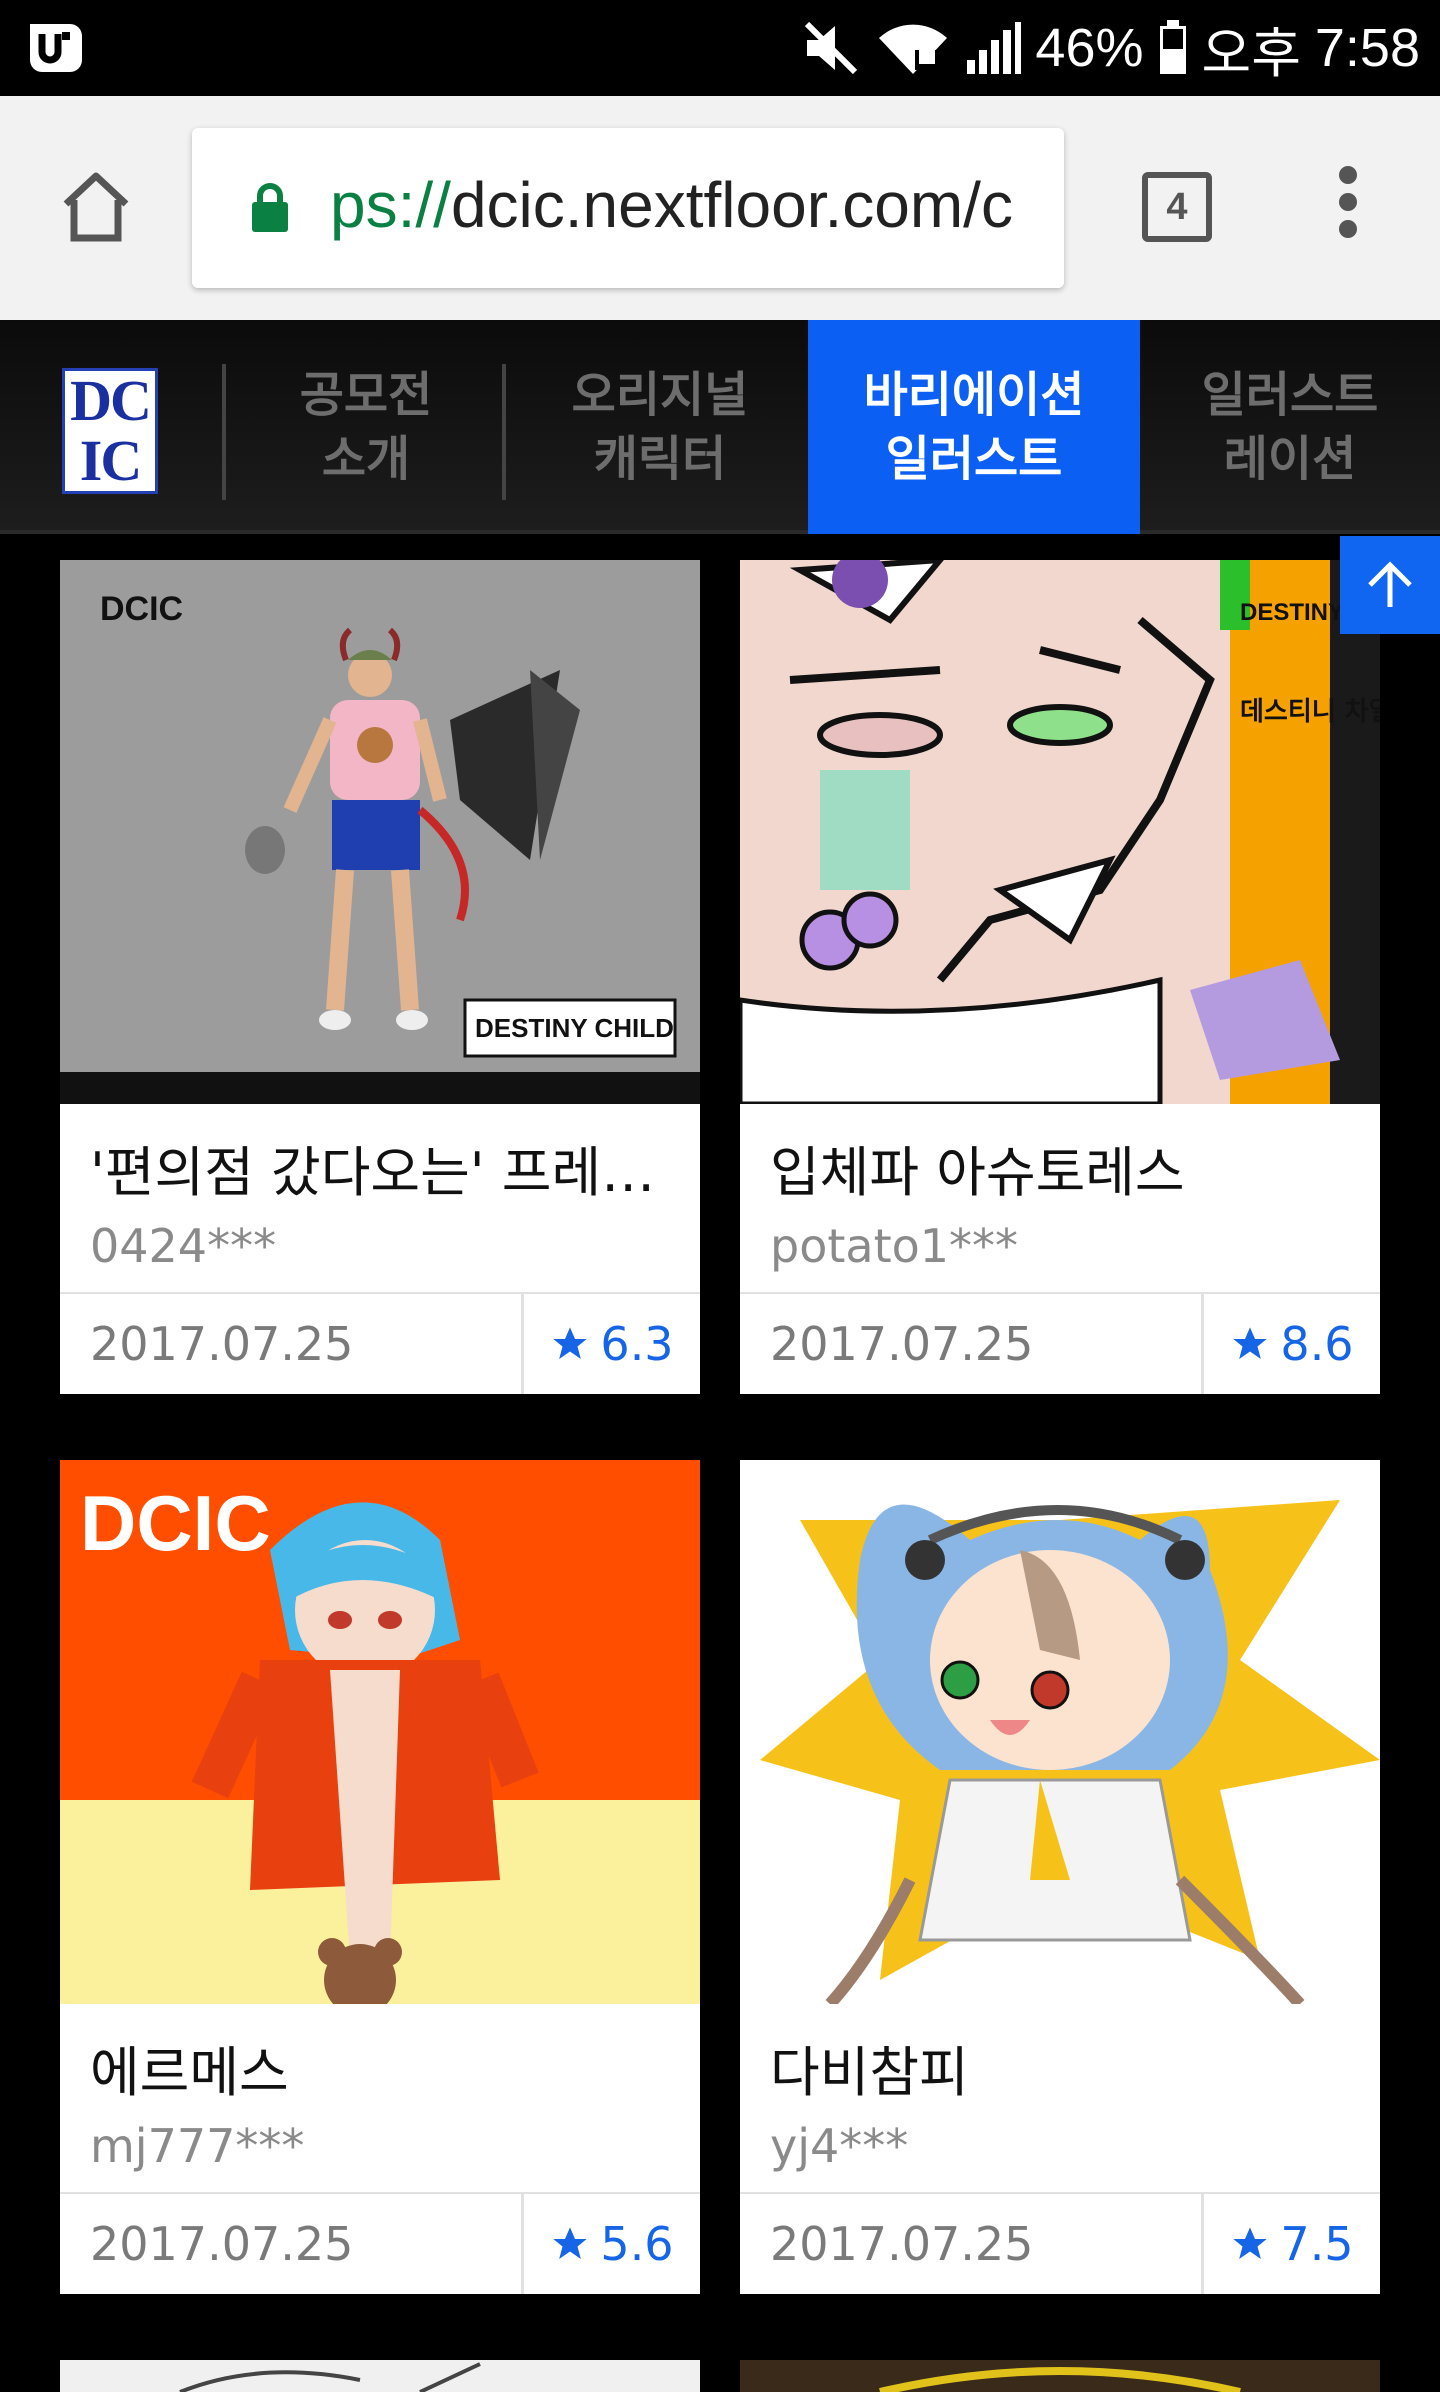 Image resolution: width=1440 pixels, height=2392 pixels. I want to click on battery-percent: 46%, so click(1089, 48).